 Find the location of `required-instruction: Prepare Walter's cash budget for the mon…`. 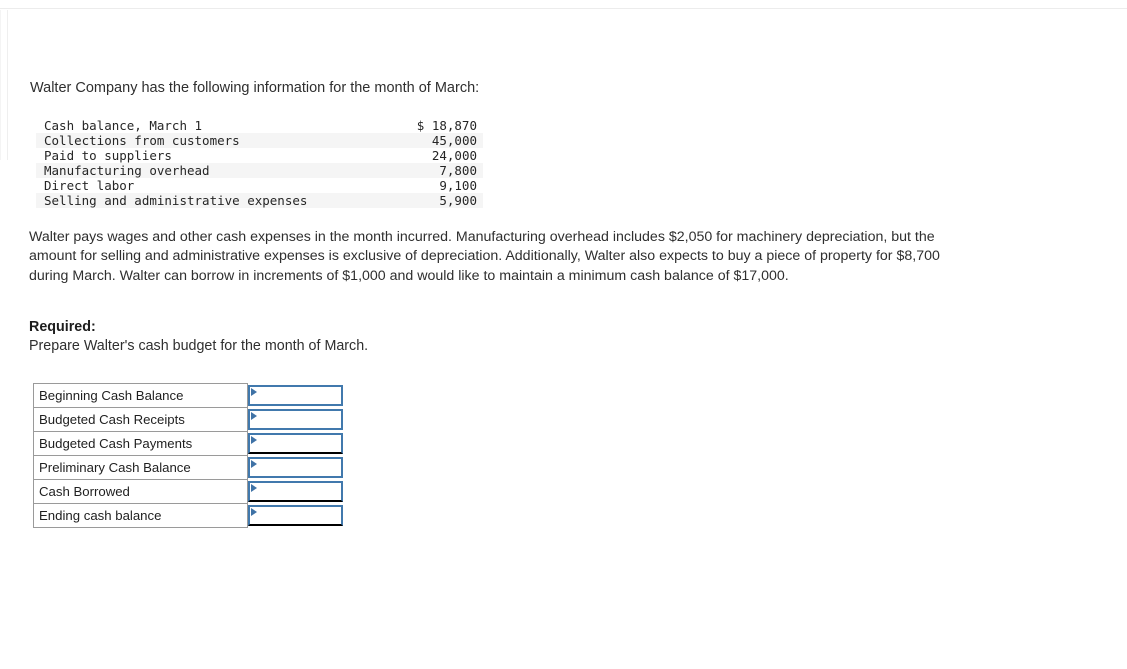

required-instruction: Prepare Walter's cash budget for the mon… is located at coordinates (199, 346).